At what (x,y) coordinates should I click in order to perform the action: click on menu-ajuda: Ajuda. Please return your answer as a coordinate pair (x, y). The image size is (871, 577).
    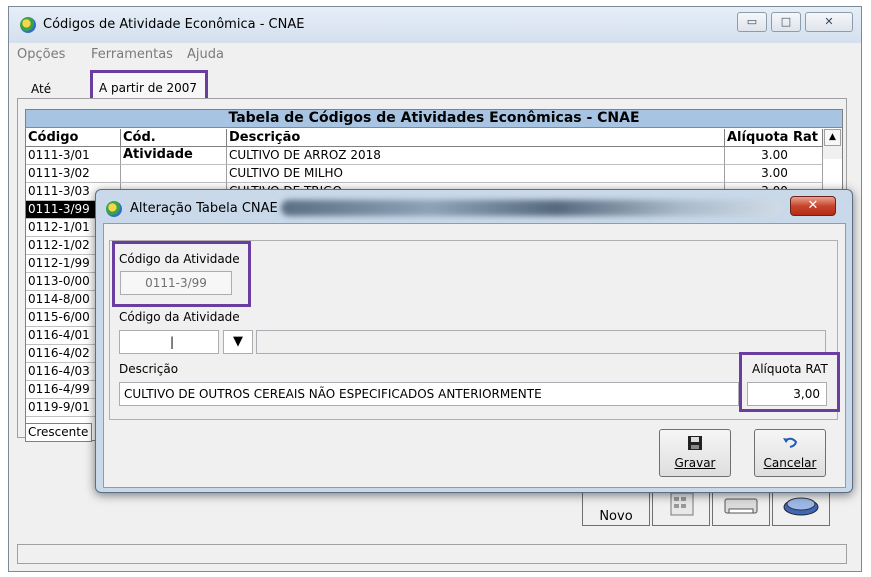
    Looking at the image, I should click on (205, 54).